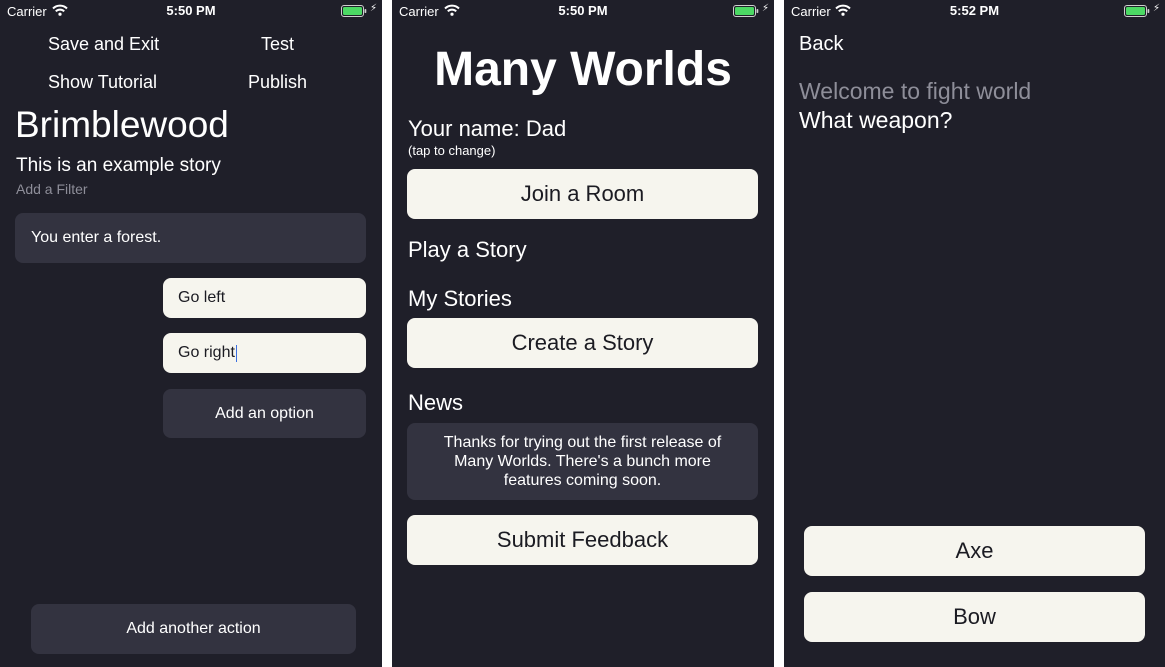 This screenshot has height=667, width=1165. I want to click on passage-text: You enter a forest., so click(96, 237).